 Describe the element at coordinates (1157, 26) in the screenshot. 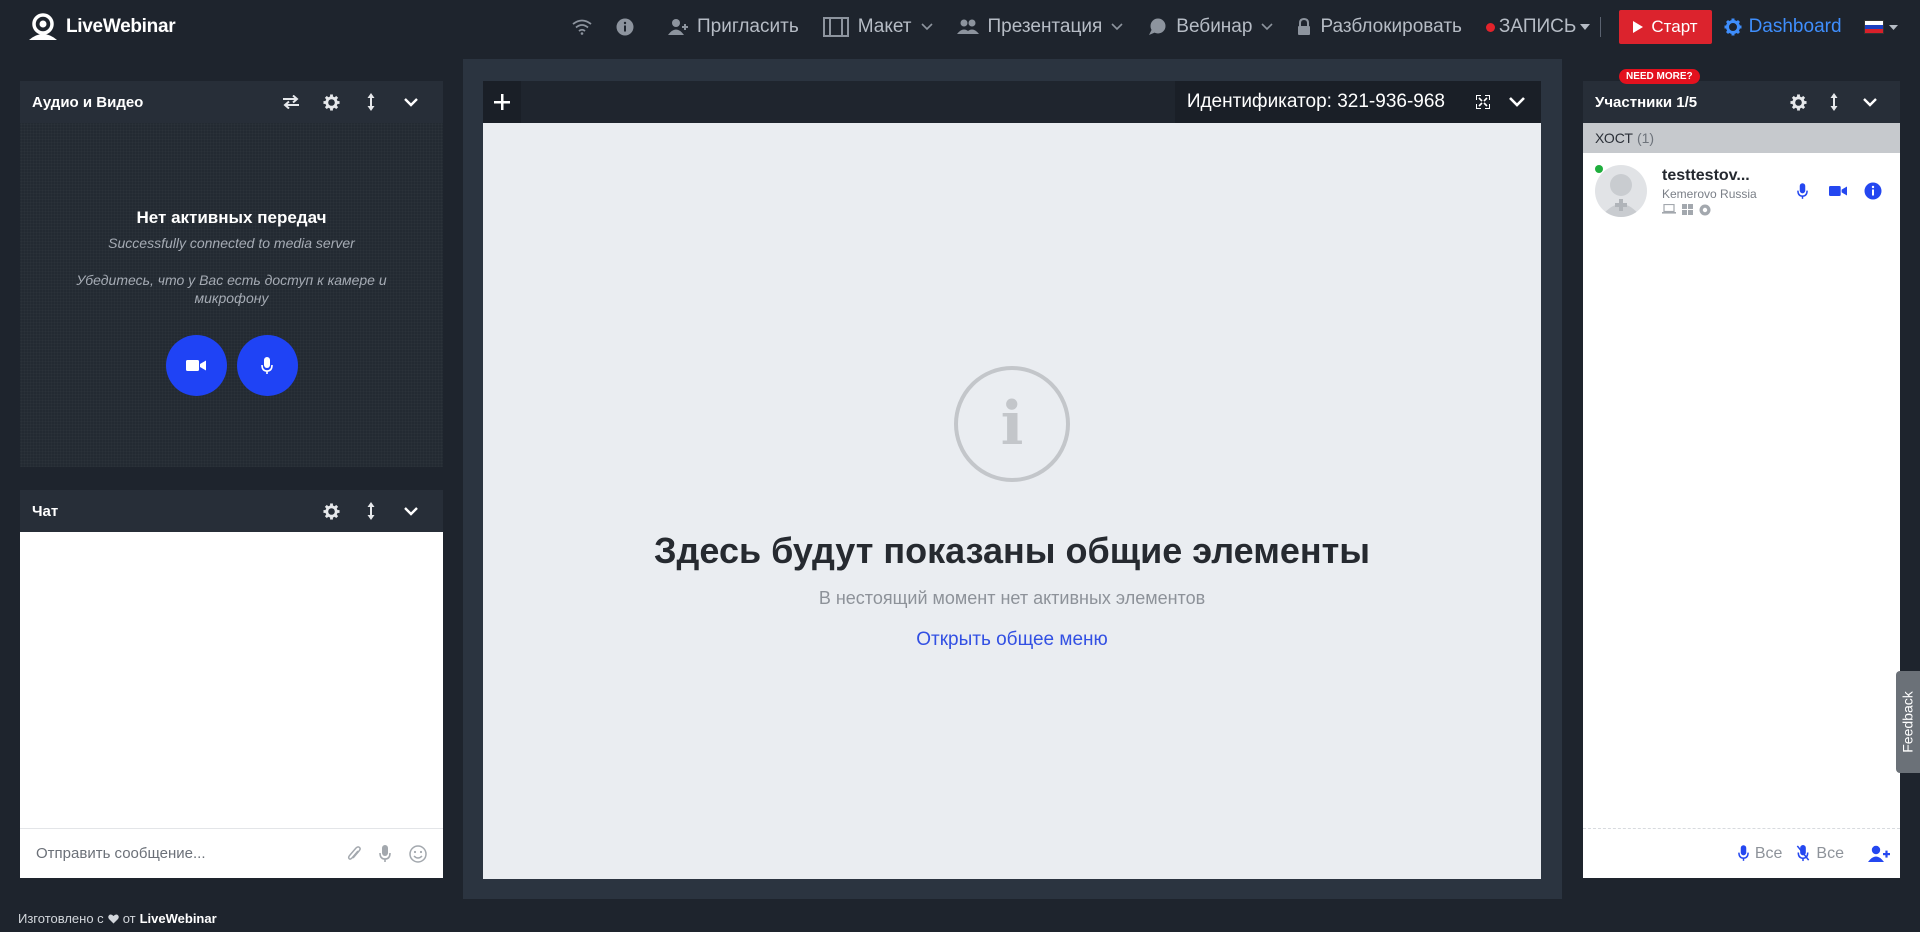

I see `chat-bubble-icon` at that location.